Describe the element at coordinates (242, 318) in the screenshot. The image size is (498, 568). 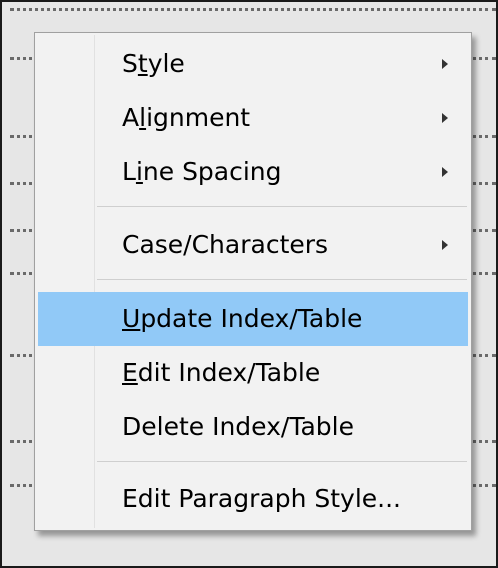
I see `menu-item-label: Update Index/Table` at that location.